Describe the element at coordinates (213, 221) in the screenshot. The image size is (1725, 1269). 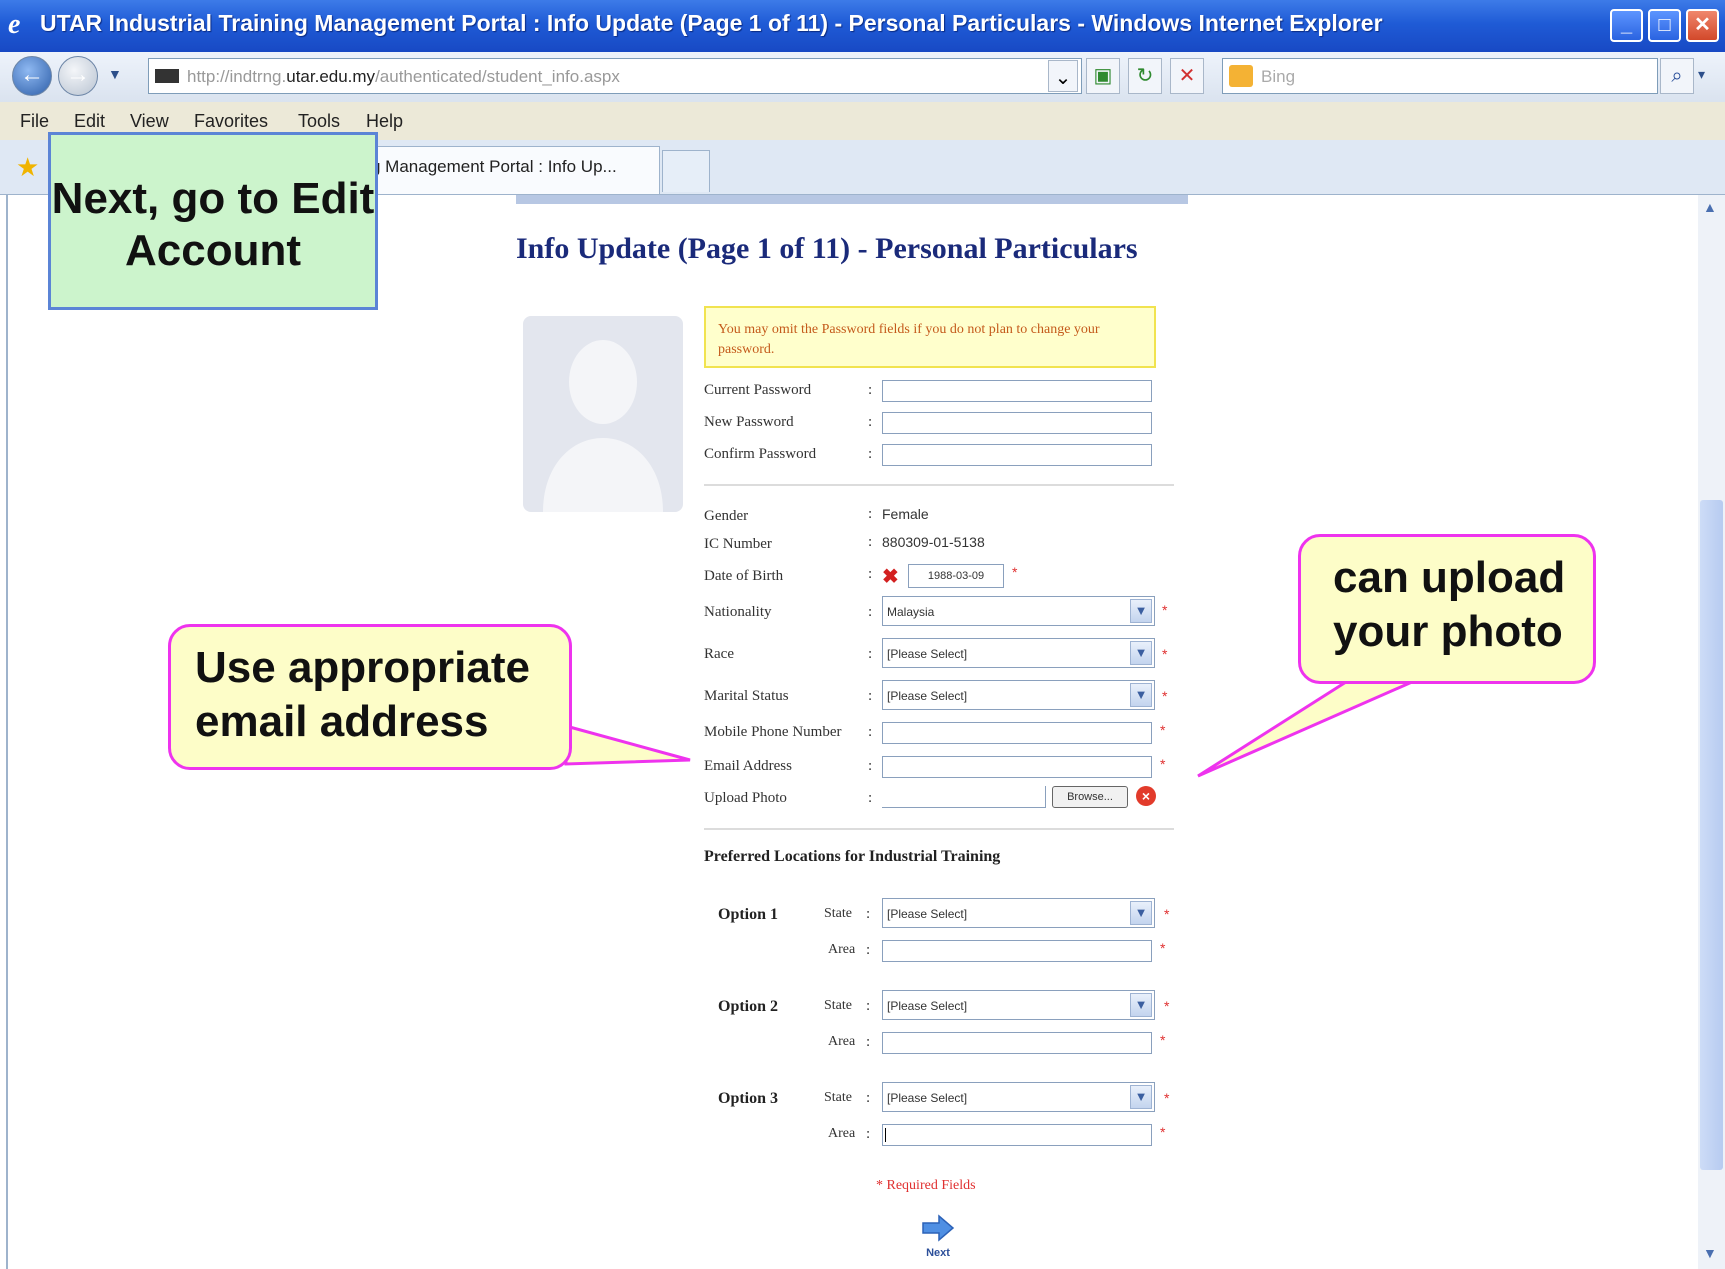
I see `callout-edit-account: Next, go to Edit Account` at that location.